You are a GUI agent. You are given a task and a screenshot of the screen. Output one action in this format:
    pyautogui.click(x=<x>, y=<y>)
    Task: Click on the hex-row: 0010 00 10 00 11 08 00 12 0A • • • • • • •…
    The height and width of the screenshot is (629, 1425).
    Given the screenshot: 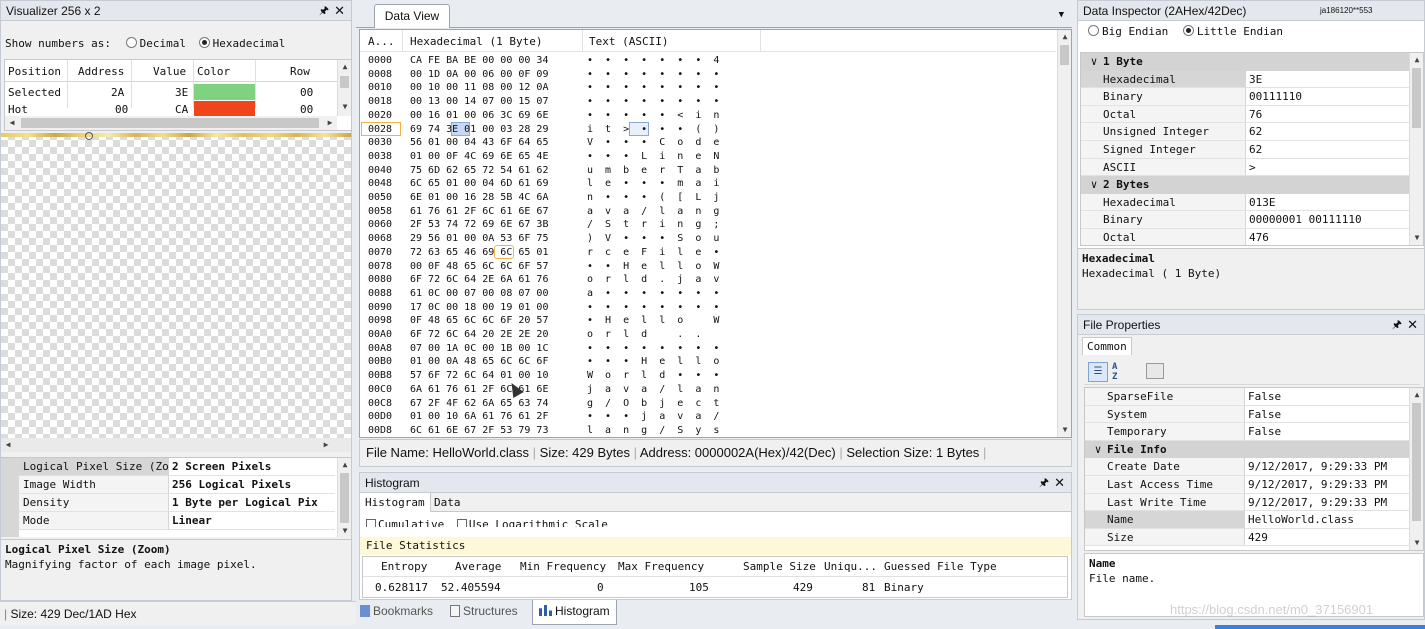 What is the action you would take?
    pyautogui.click(x=543, y=88)
    